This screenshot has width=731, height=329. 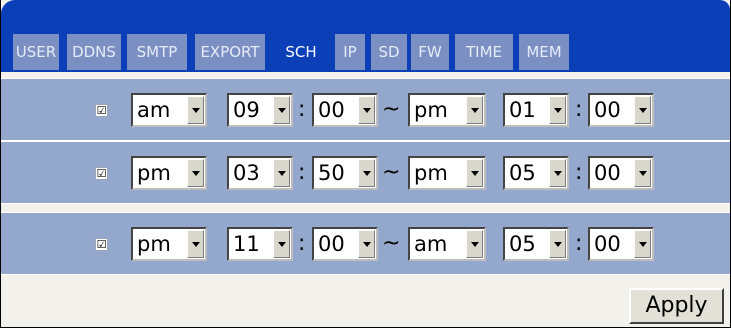 What do you see at coordinates (94, 52) in the screenshot?
I see `tab-ddns: DDNS` at bounding box center [94, 52].